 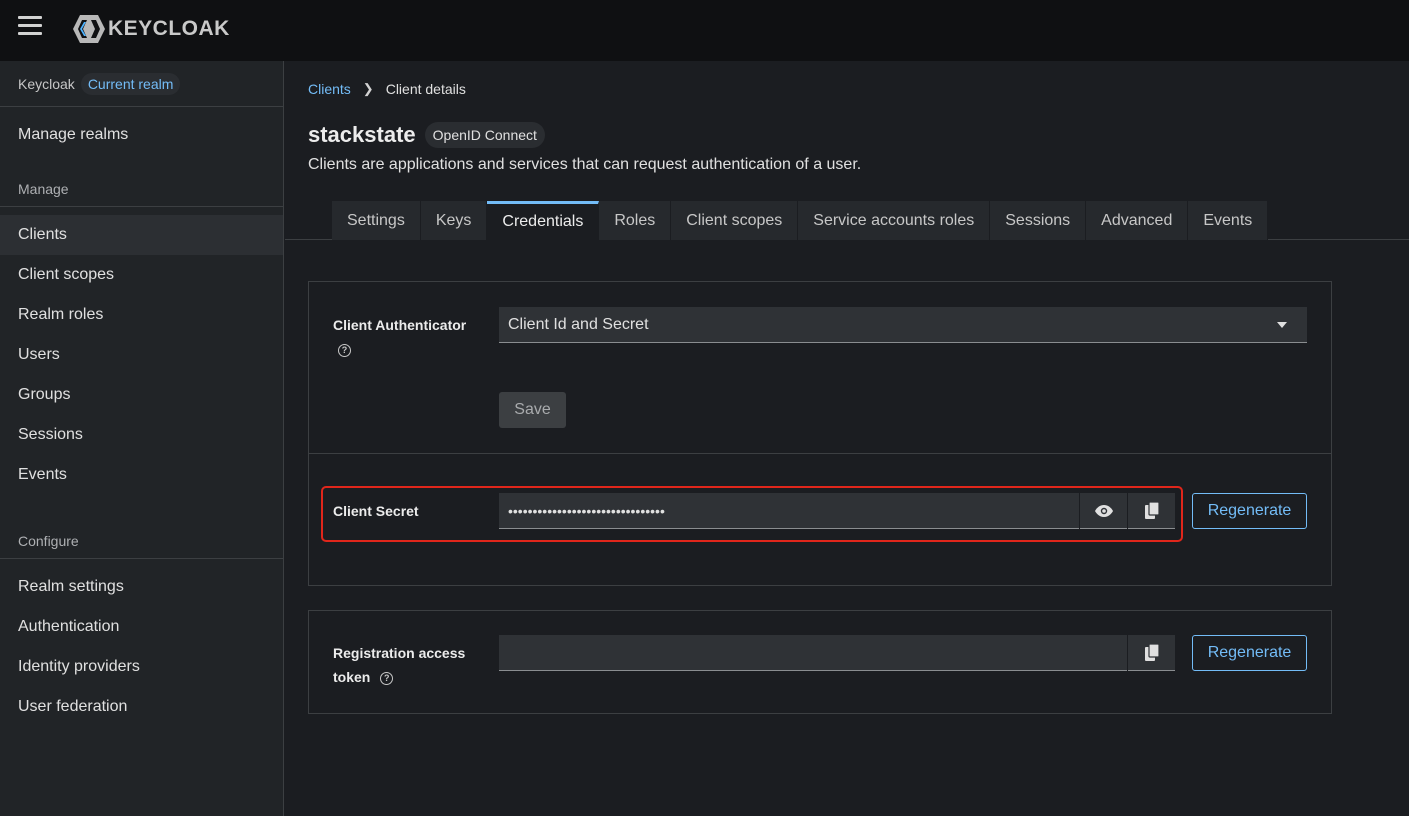 I want to click on sidebar-item-sessions: Sessions, so click(x=141, y=435).